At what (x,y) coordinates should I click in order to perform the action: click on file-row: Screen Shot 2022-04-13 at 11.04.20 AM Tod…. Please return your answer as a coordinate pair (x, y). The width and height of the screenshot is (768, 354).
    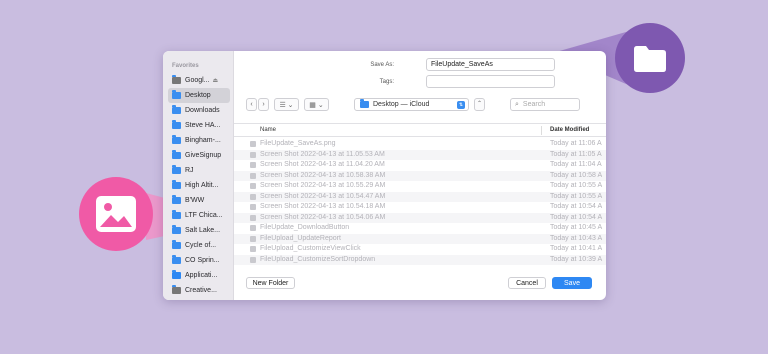
    Looking at the image, I should click on (420, 165).